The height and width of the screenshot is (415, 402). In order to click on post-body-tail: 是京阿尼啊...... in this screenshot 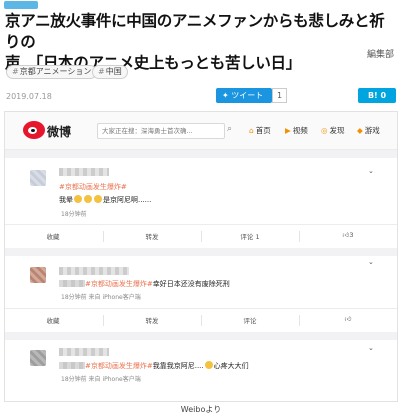, I will do `click(127, 200)`.